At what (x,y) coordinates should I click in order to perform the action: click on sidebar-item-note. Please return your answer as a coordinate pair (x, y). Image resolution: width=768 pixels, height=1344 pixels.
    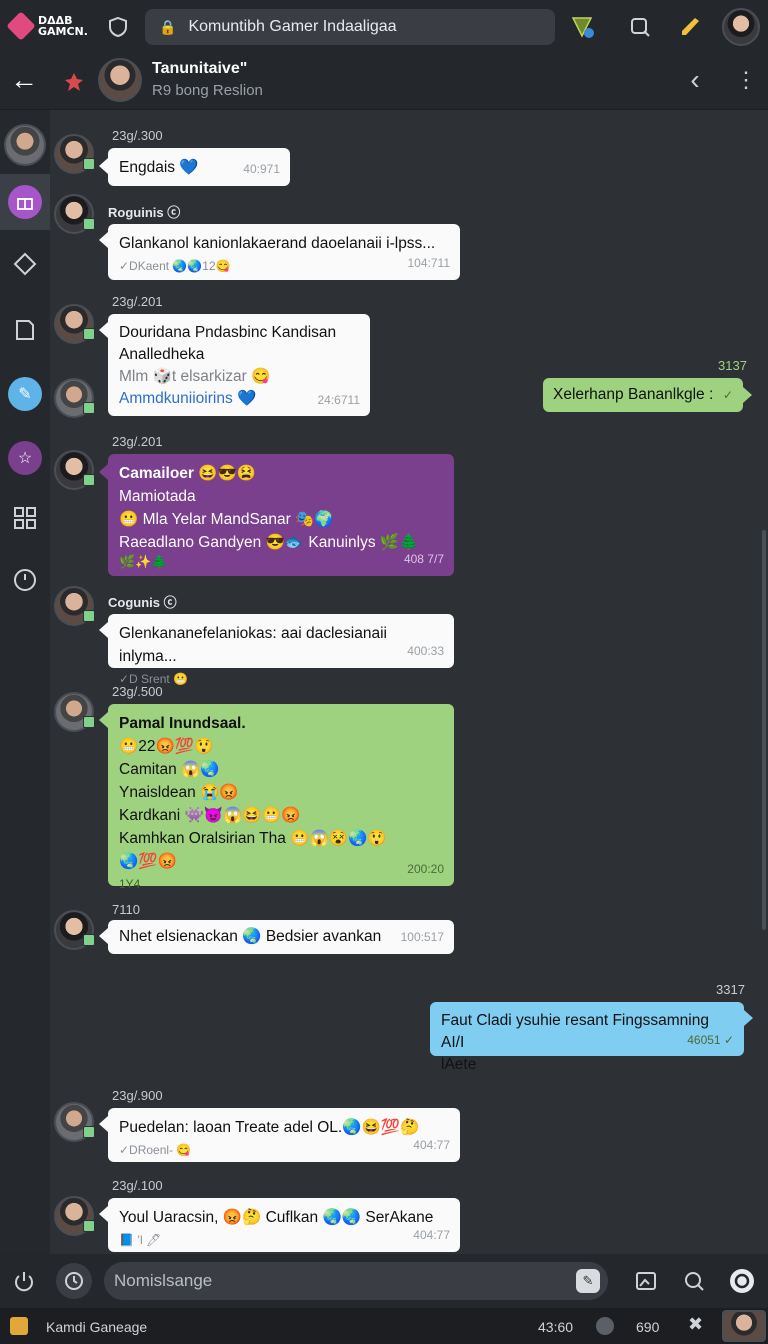
    Looking at the image, I should click on (25, 330).